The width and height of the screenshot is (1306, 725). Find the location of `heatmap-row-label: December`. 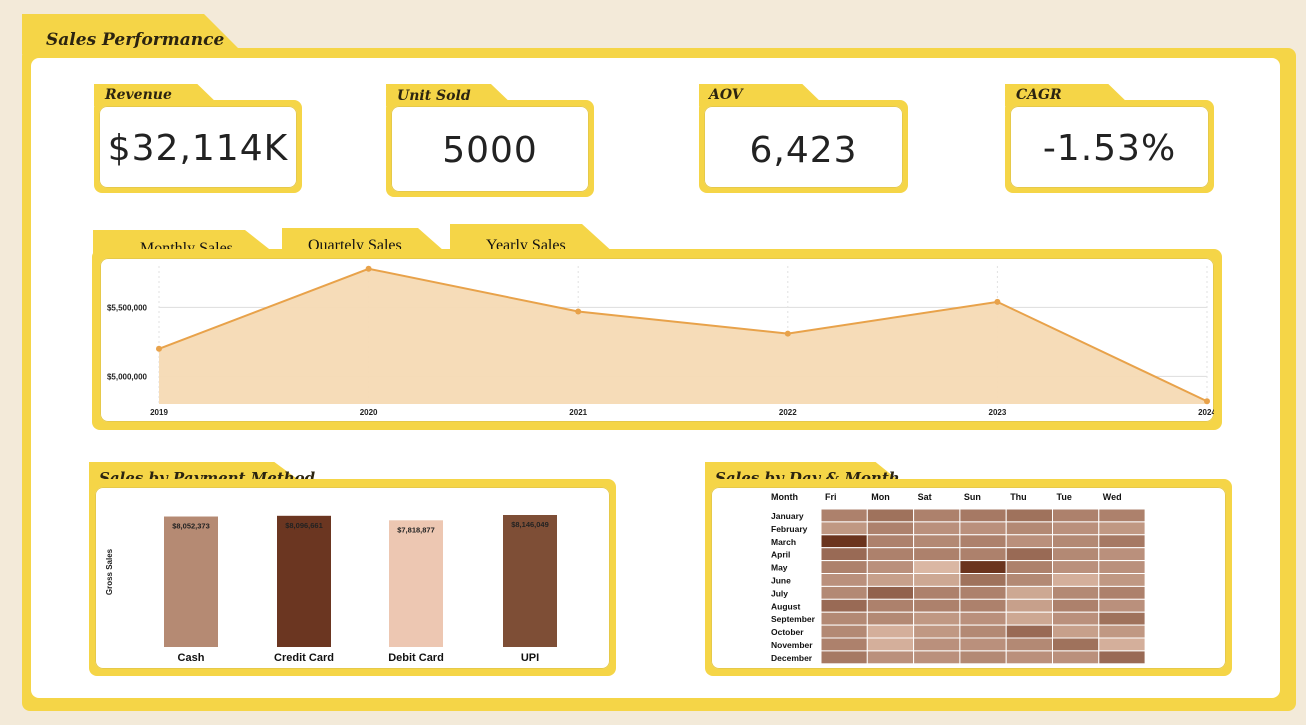

heatmap-row-label: December is located at coordinates (792, 658).